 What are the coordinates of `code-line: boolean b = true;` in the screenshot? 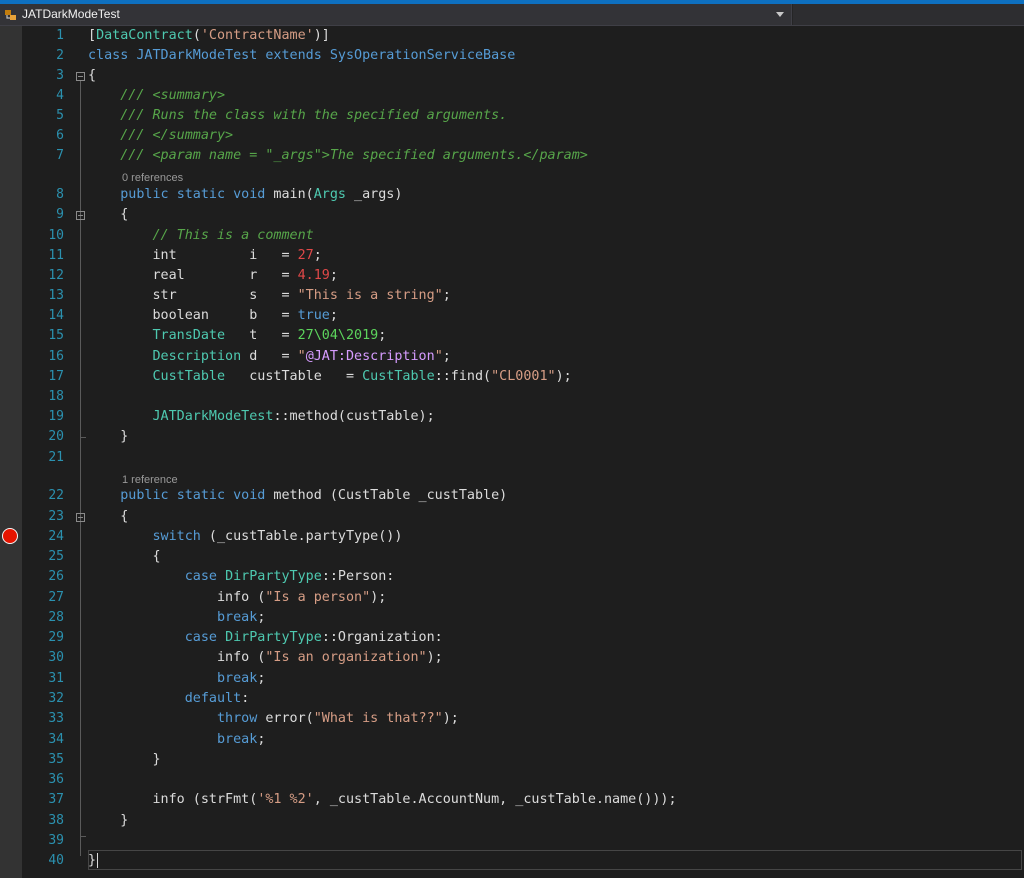 It's located at (213, 316).